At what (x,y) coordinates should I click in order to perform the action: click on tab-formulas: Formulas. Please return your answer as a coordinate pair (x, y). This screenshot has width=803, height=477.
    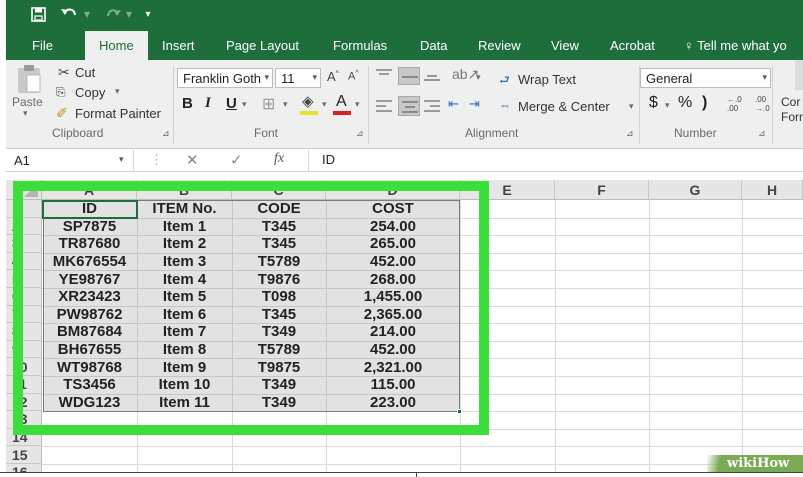
    Looking at the image, I should click on (360, 45).